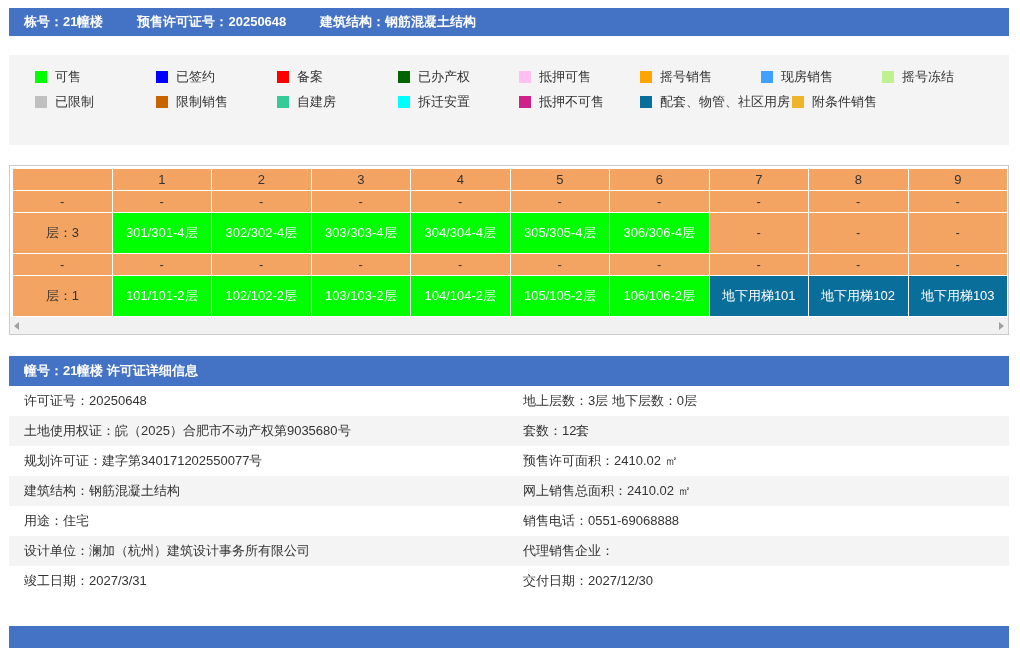  I want to click on detail-text: 许可证号：20250648, so click(86, 401).